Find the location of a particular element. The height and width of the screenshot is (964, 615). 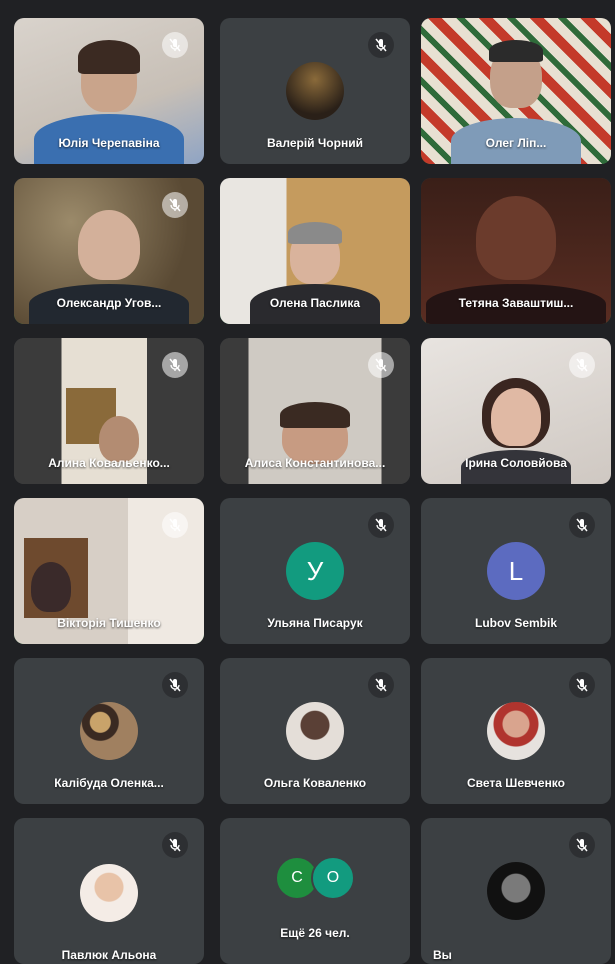

participant-tile: L Lubov Sembik is located at coordinates (516, 571).